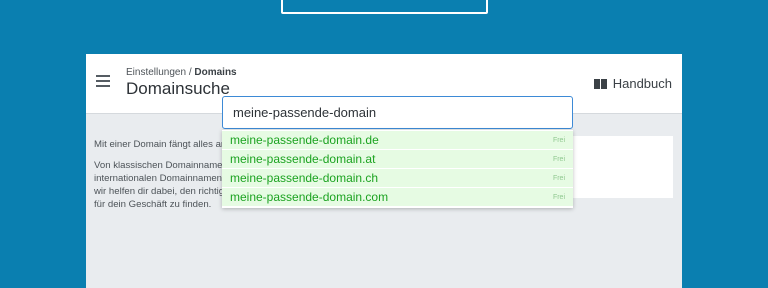  I want to click on breadcrumb-parent: Einstellungen, so click(156, 72).